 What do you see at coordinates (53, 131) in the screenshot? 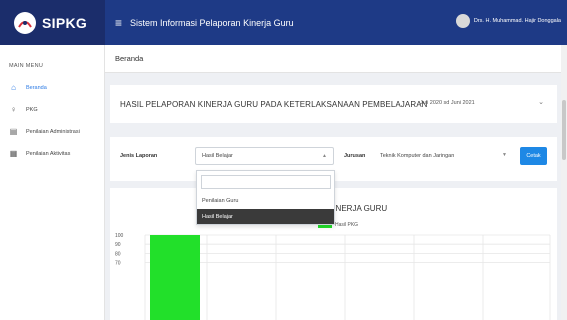
I see `sidebar-item-label: Penilaian Administrasi` at bounding box center [53, 131].